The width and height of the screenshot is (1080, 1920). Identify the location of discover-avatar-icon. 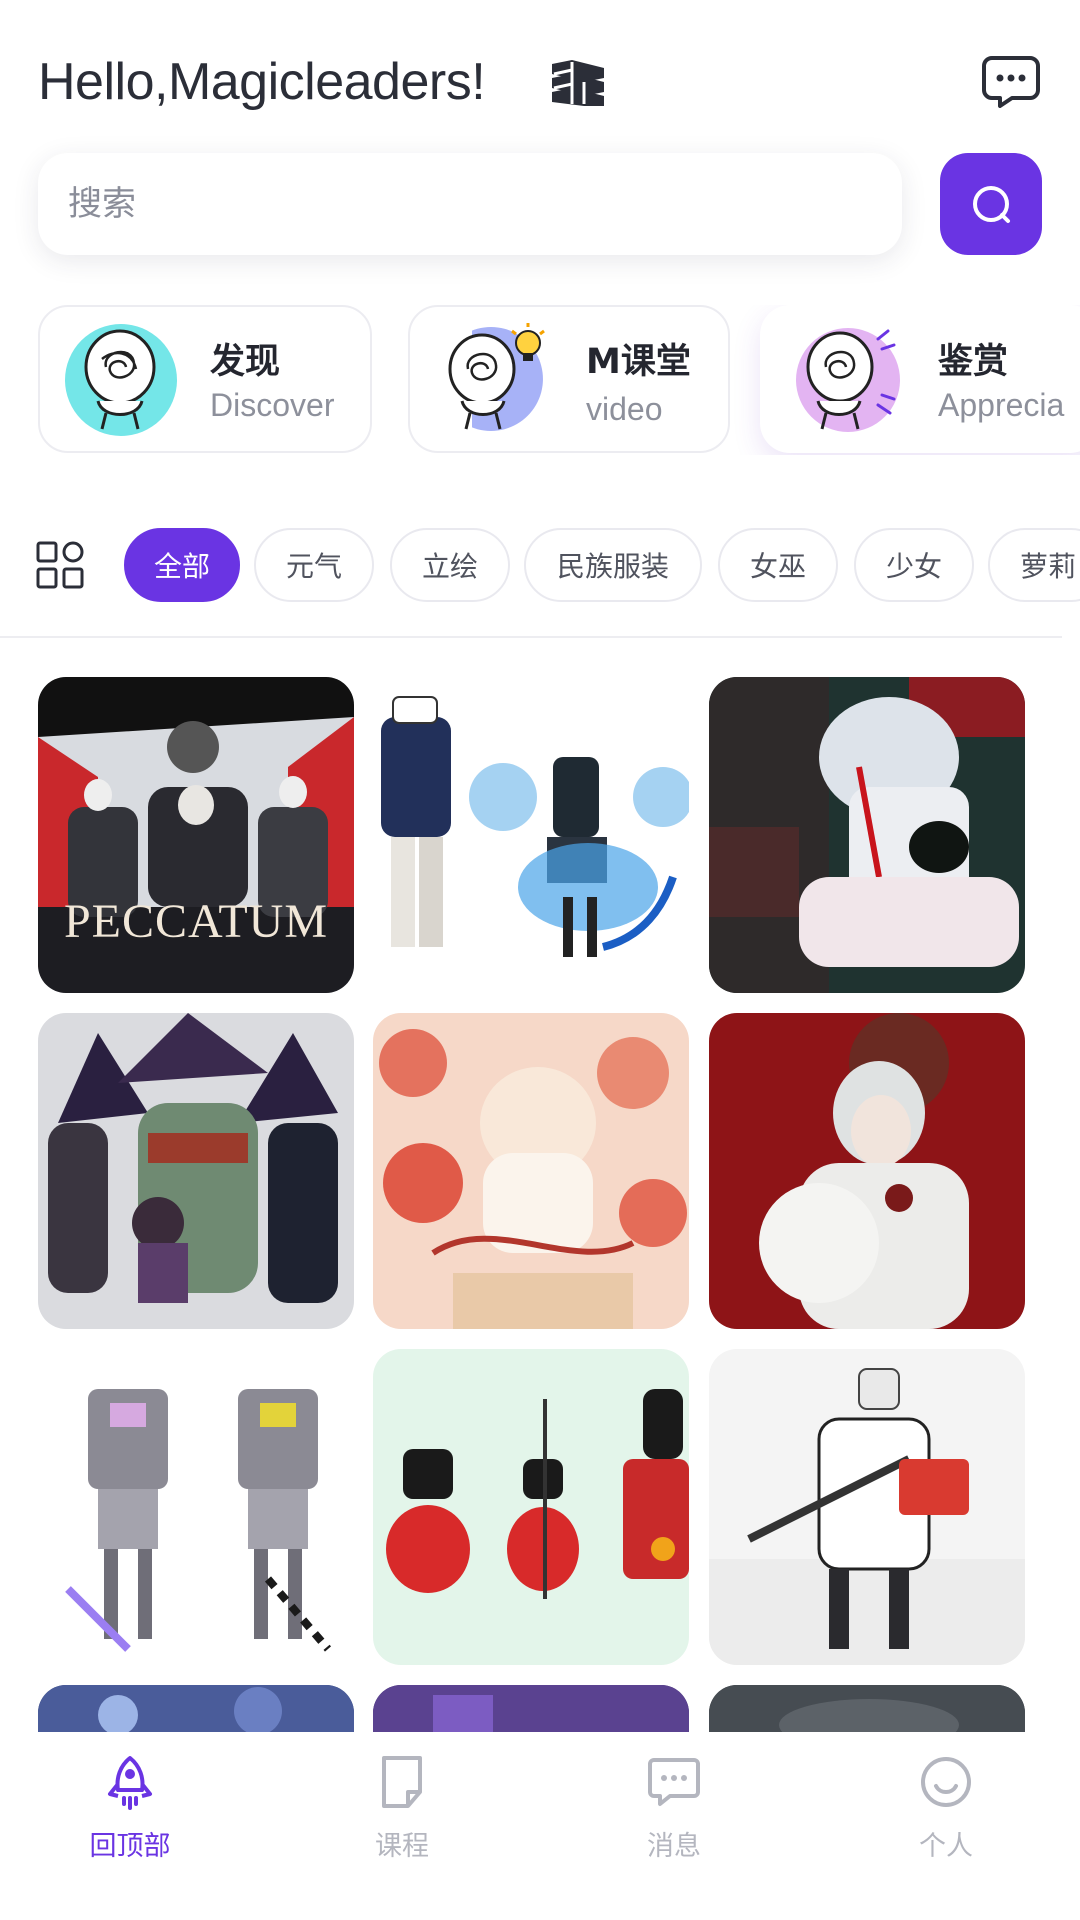
(121, 380).